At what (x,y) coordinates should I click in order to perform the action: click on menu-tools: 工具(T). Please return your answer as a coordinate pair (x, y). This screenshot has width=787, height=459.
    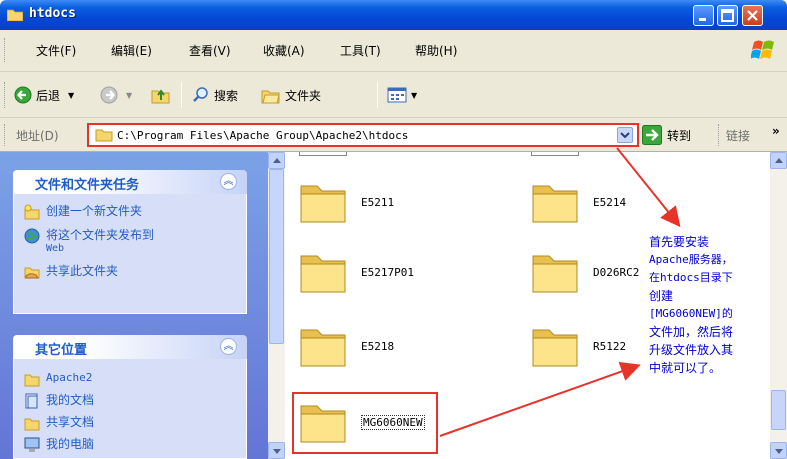
    Looking at the image, I should click on (360, 50).